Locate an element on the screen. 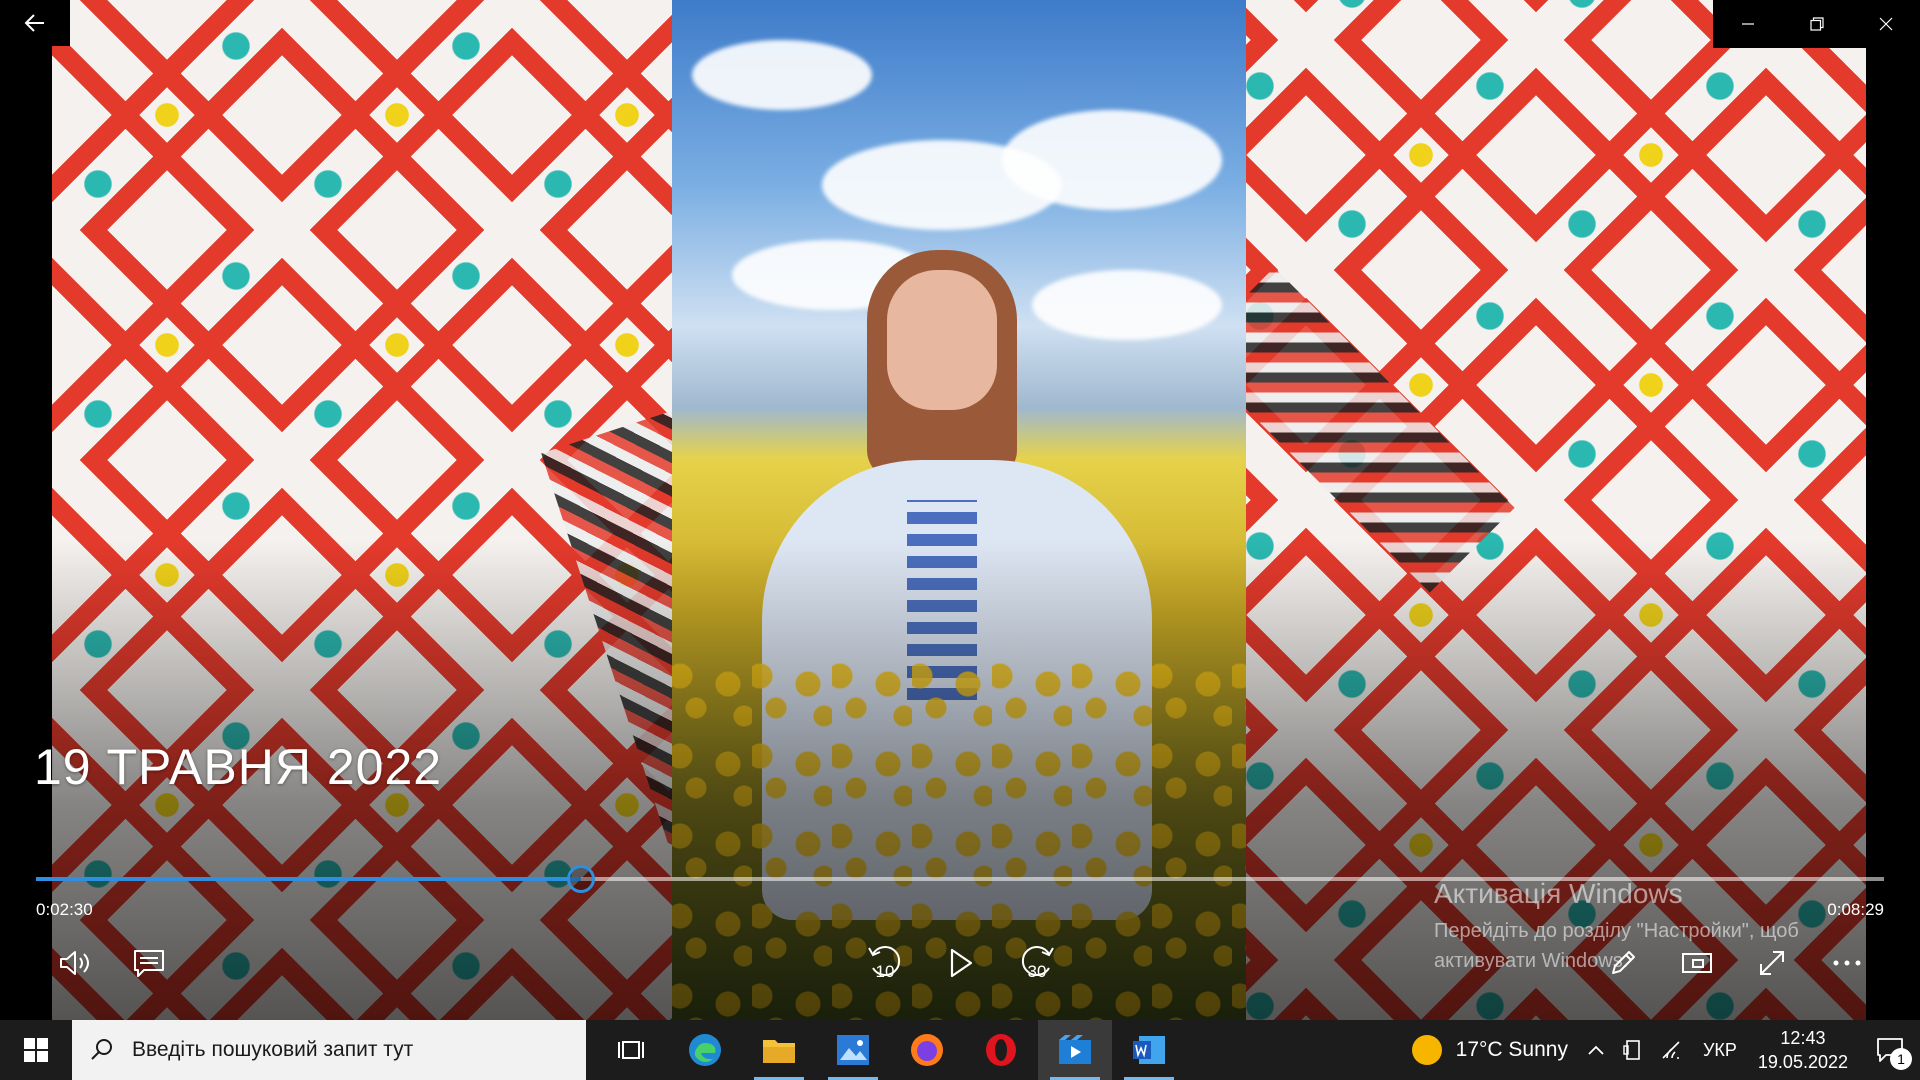 The width and height of the screenshot is (1920, 1080). taskbar-word is located at coordinates (1149, 1050).